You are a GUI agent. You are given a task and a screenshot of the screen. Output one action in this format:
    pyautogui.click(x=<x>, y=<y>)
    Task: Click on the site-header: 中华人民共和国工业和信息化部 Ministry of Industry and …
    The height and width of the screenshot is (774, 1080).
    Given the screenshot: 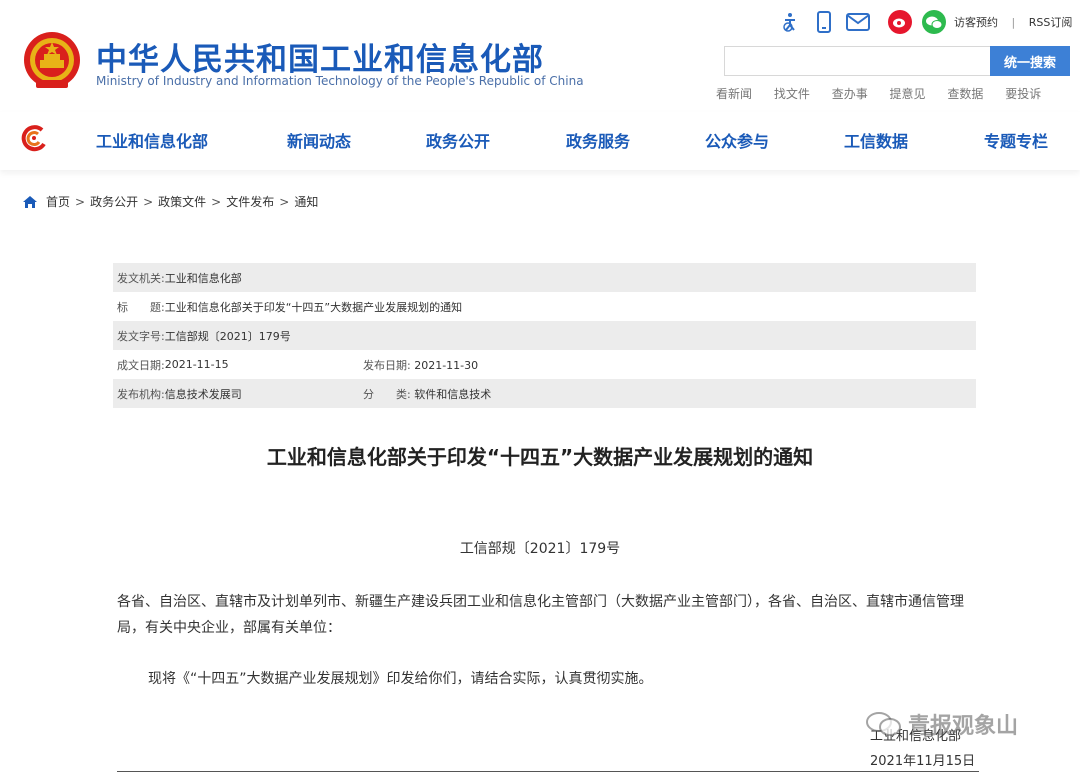 What is the action you would take?
    pyautogui.click(x=540, y=56)
    